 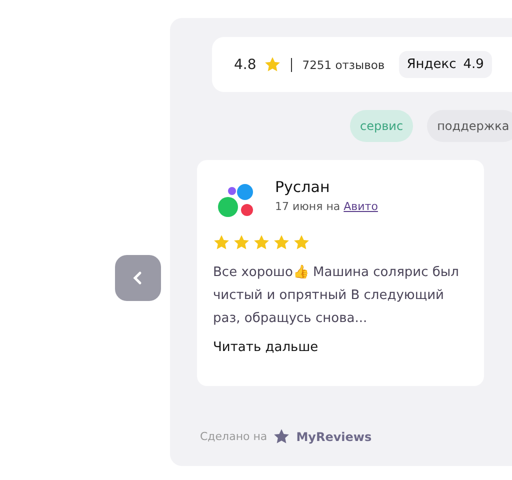 I want to click on brand-name: MyReviews, so click(x=334, y=437).